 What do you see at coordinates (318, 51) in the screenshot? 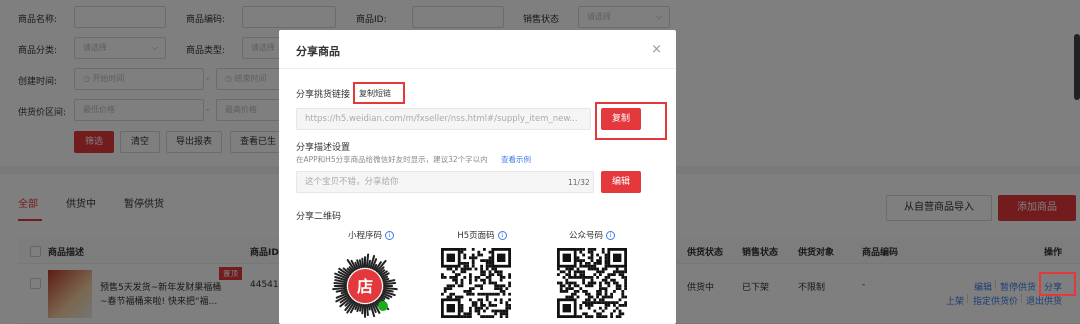
I see `dialog-title: 分享商品` at bounding box center [318, 51].